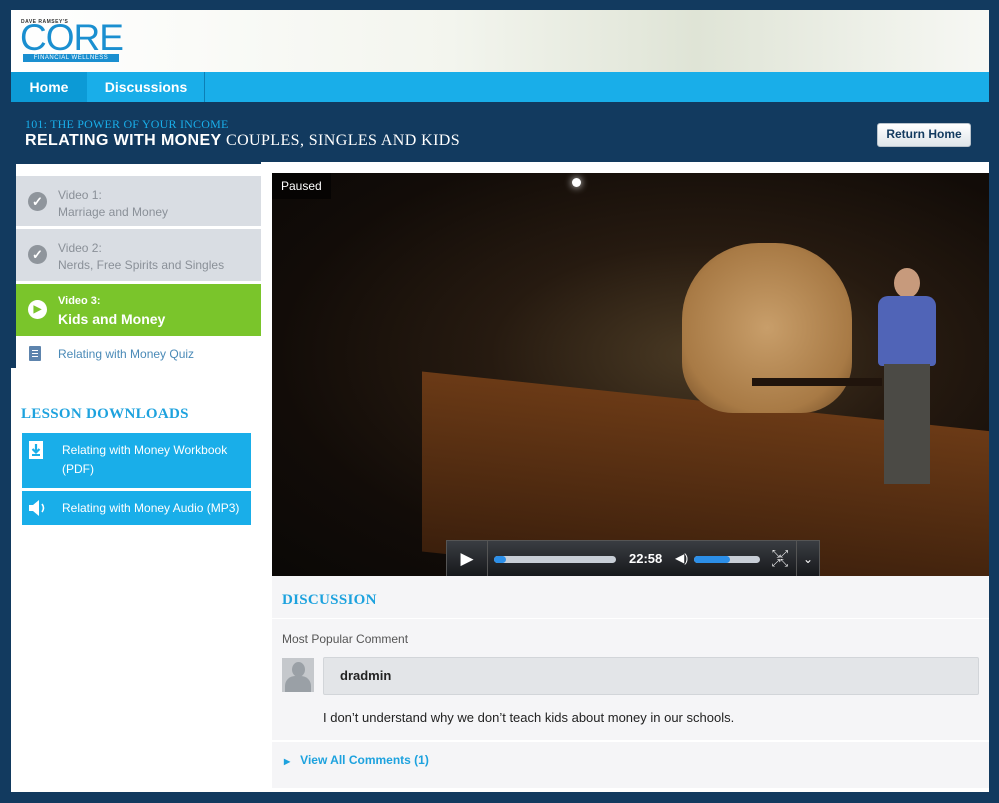  Describe the element at coordinates (345, 639) in the screenshot. I see `most-popular-label: Most Popular Comment` at that location.